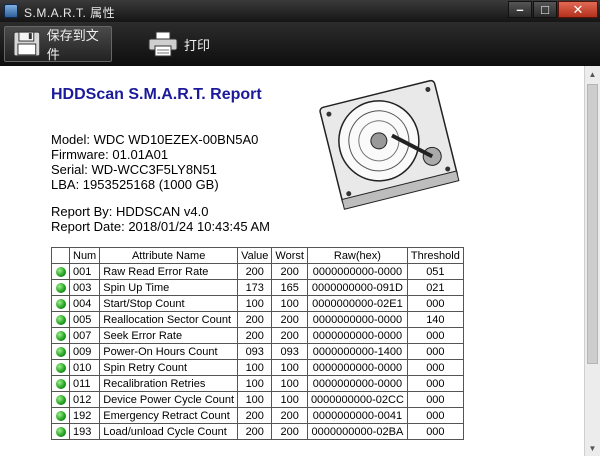 Image resolution: width=600 pixels, height=456 pixels. I want to click on printer-icon, so click(163, 44).